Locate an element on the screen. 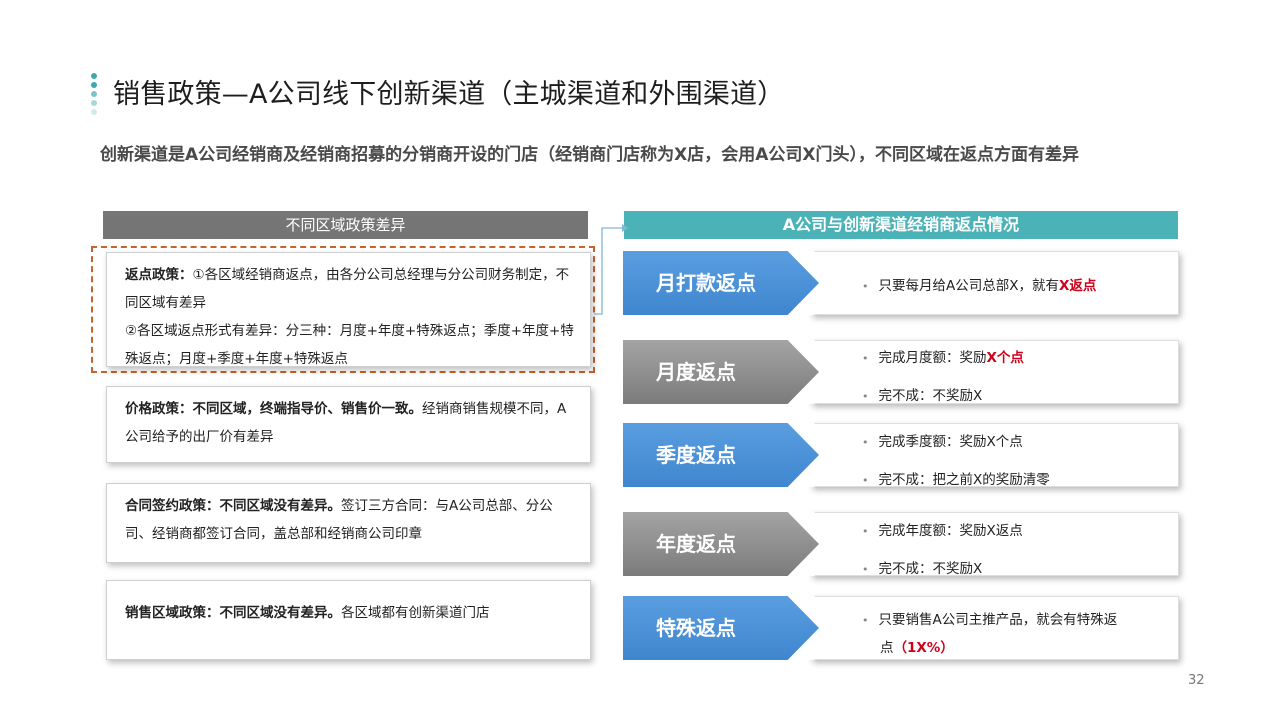  rebate-label-annual: 年度返点 is located at coordinates (721, 544).